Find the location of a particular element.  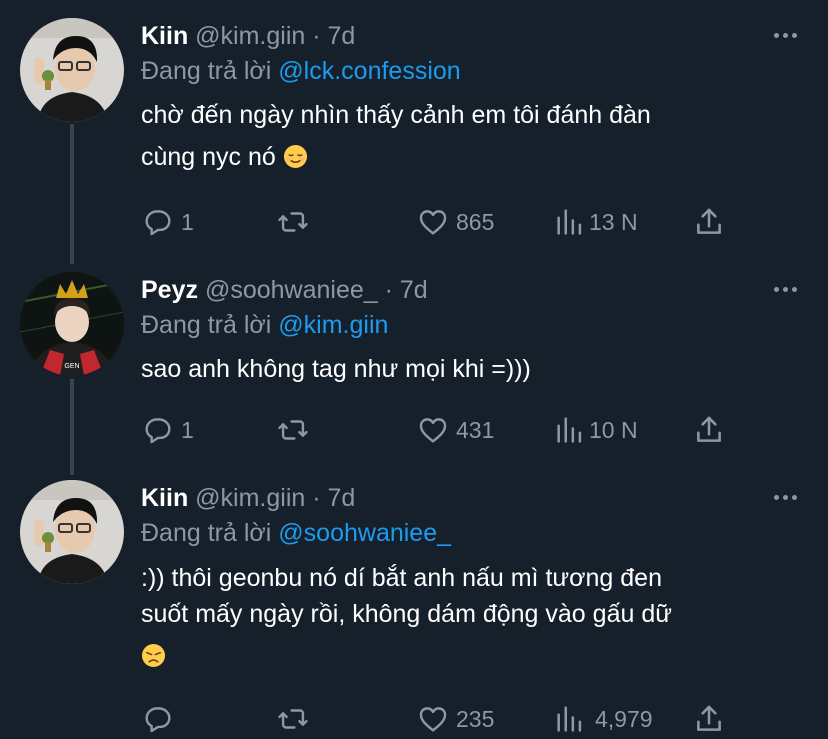

views-button: 10 N is located at coordinates (595, 430).